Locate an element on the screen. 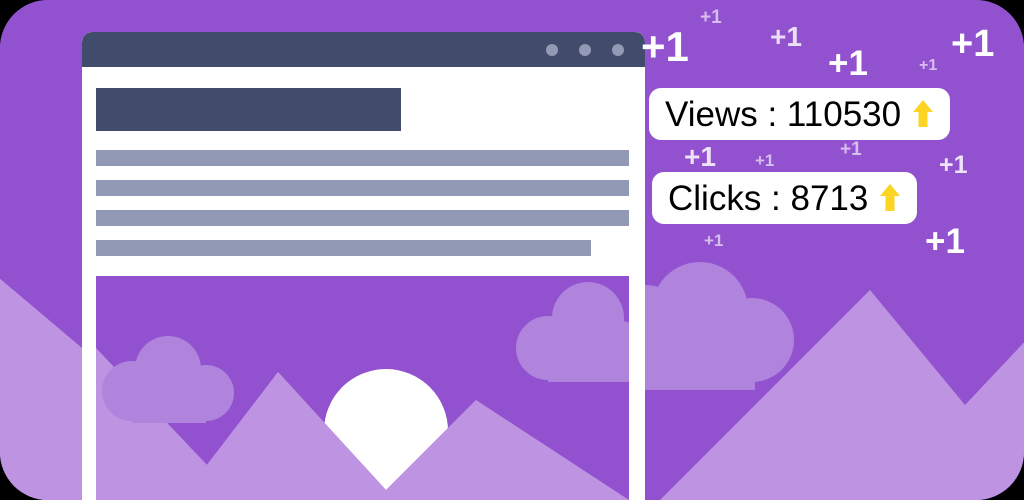 This screenshot has height=500, width=1024. clicks-stat-label: Clicks : 8713 is located at coordinates (768, 198).